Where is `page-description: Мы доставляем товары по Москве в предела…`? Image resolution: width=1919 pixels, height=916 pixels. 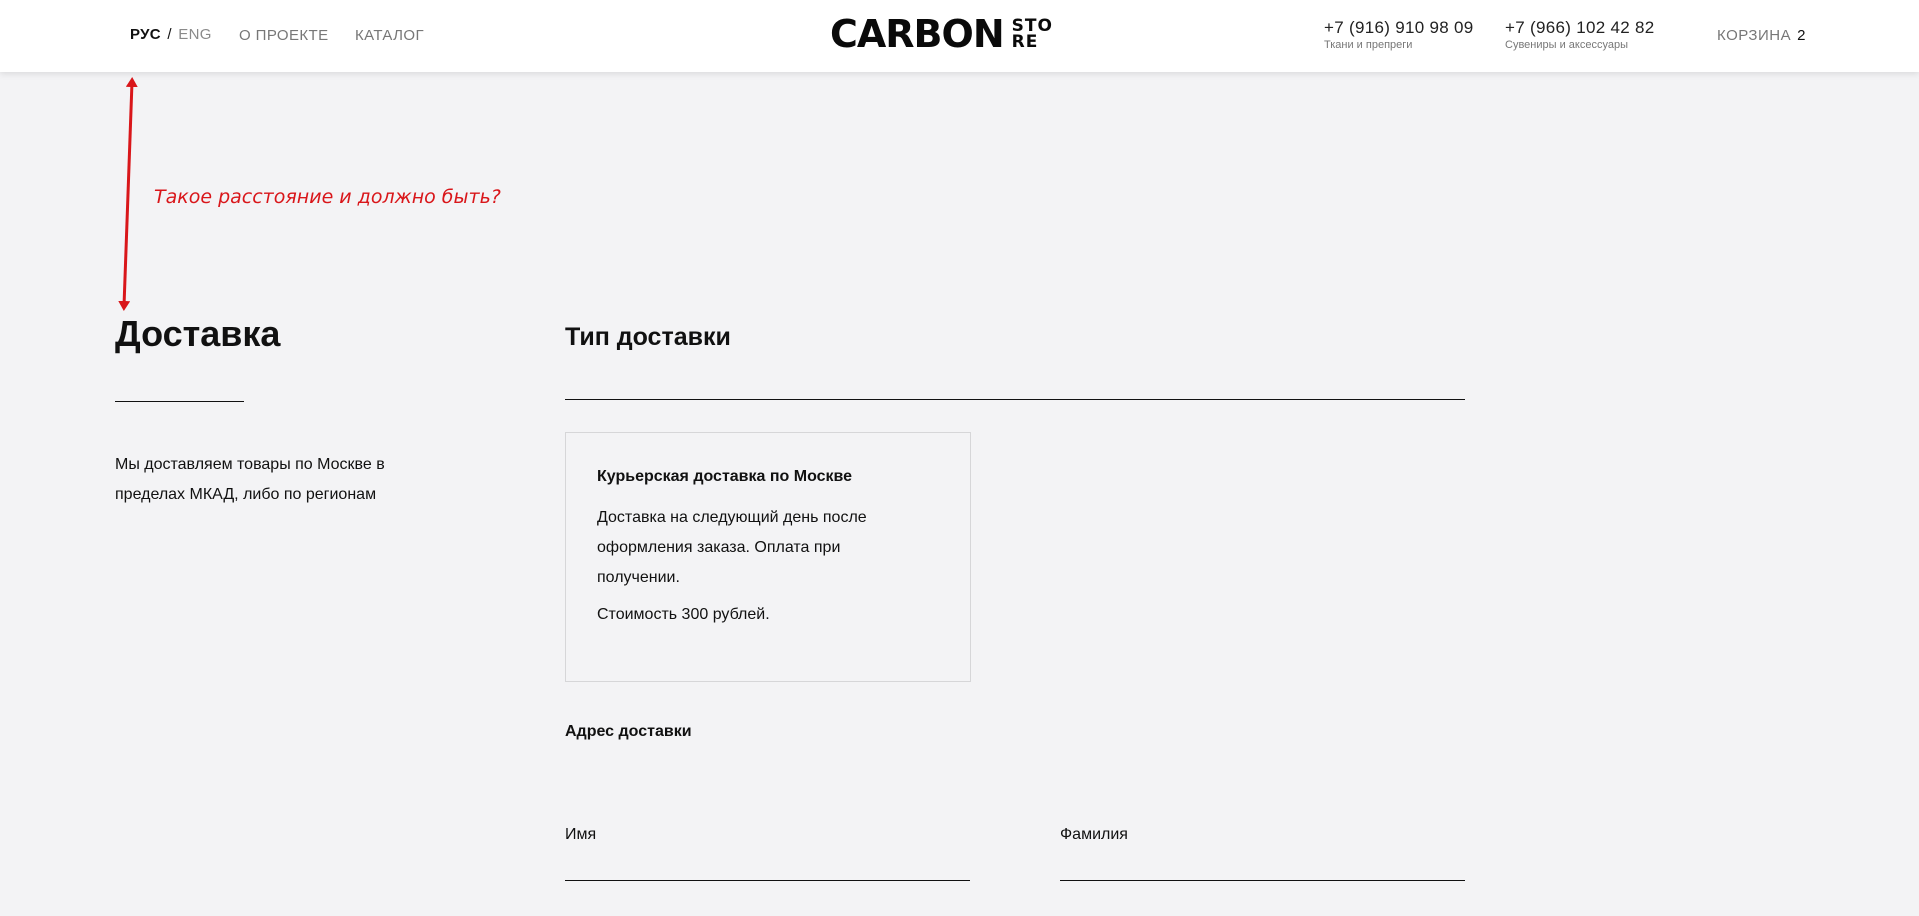
page-description: Мы доставляем товары по Москве в предела… is located at coordinates (250, 479).